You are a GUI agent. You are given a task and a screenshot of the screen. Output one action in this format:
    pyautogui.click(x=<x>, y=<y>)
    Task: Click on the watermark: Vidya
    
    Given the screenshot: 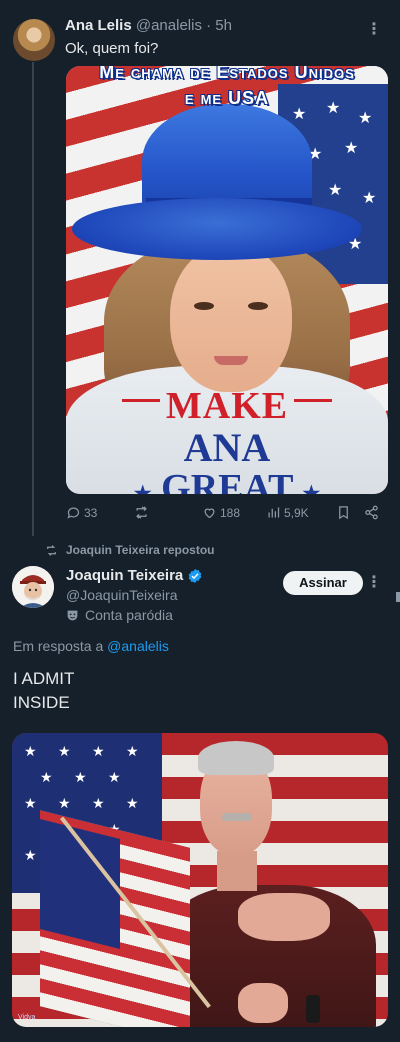 What is the action you would take?
    pyautogui.click(x=27, y=1017)
    